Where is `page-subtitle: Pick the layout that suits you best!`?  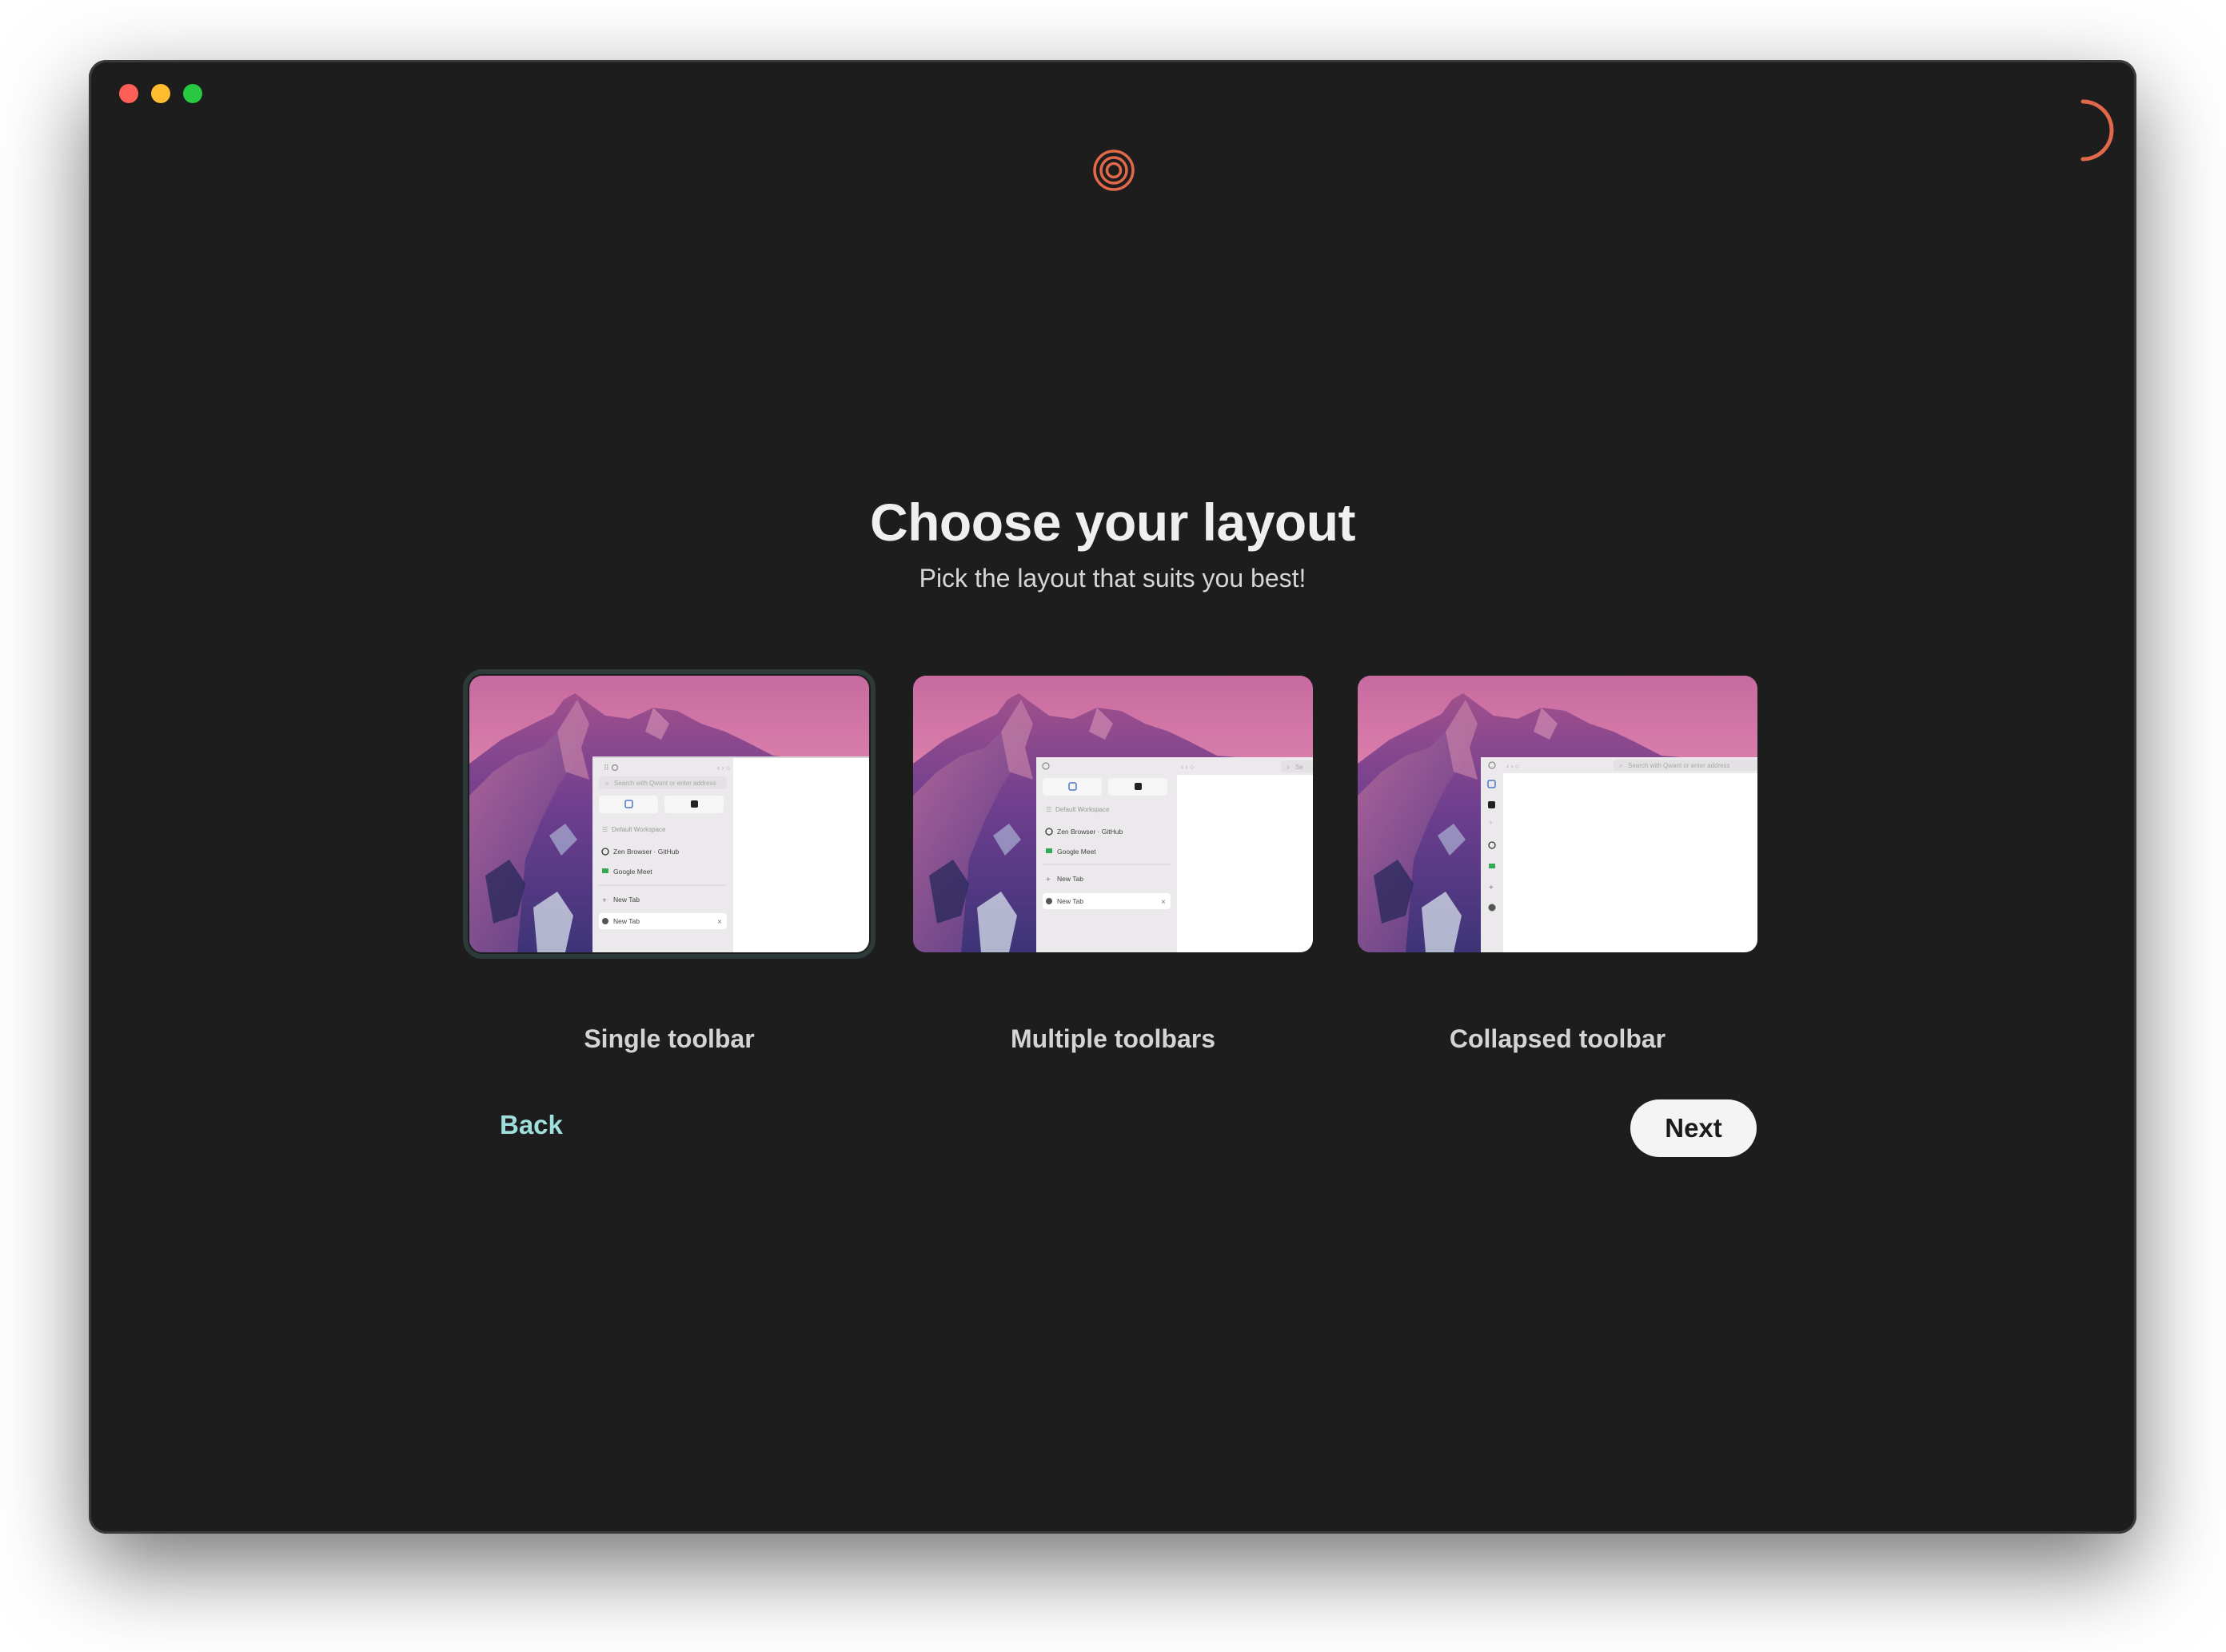
page-subtitle: Pick the layout that suits you best! is located at coordinates (1112, 578).